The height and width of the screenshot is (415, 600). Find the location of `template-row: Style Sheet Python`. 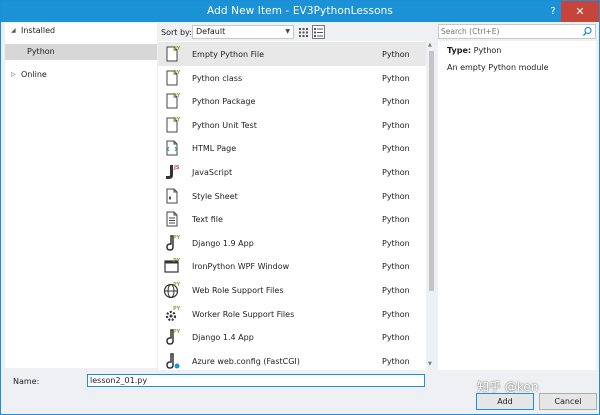

template-row: Style Sheet Python is located at coordinates (292, 196).